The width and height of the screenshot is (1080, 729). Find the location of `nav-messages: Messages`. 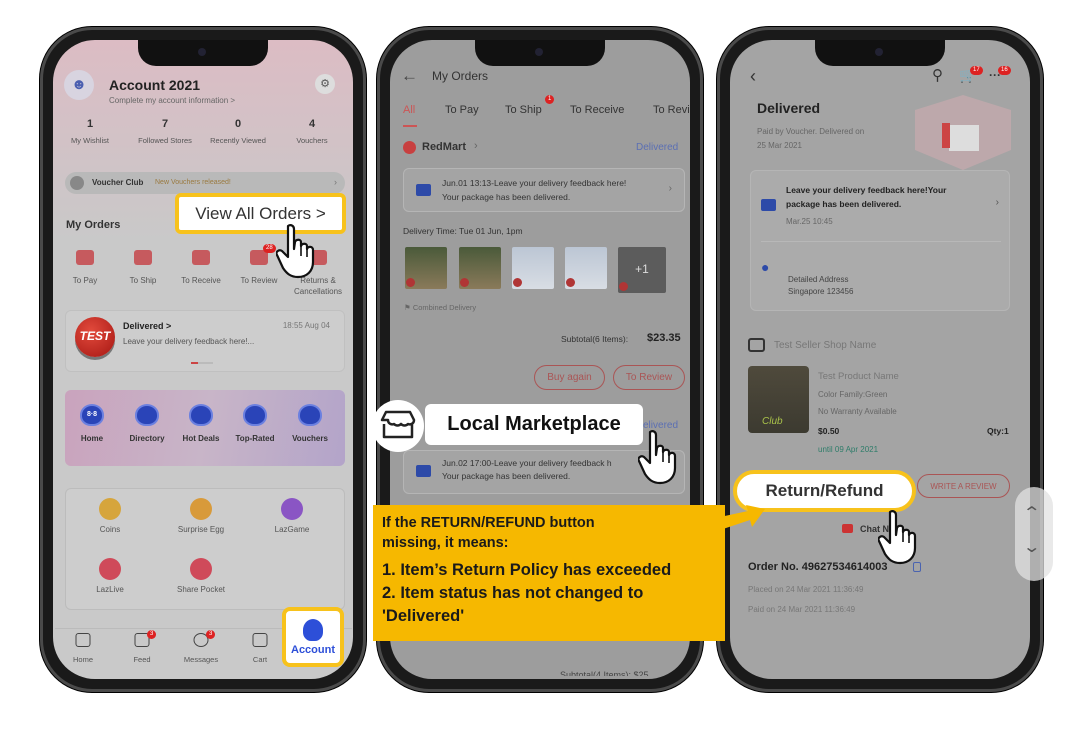

nav-messages: Messages is located at coordinates (201, 659).